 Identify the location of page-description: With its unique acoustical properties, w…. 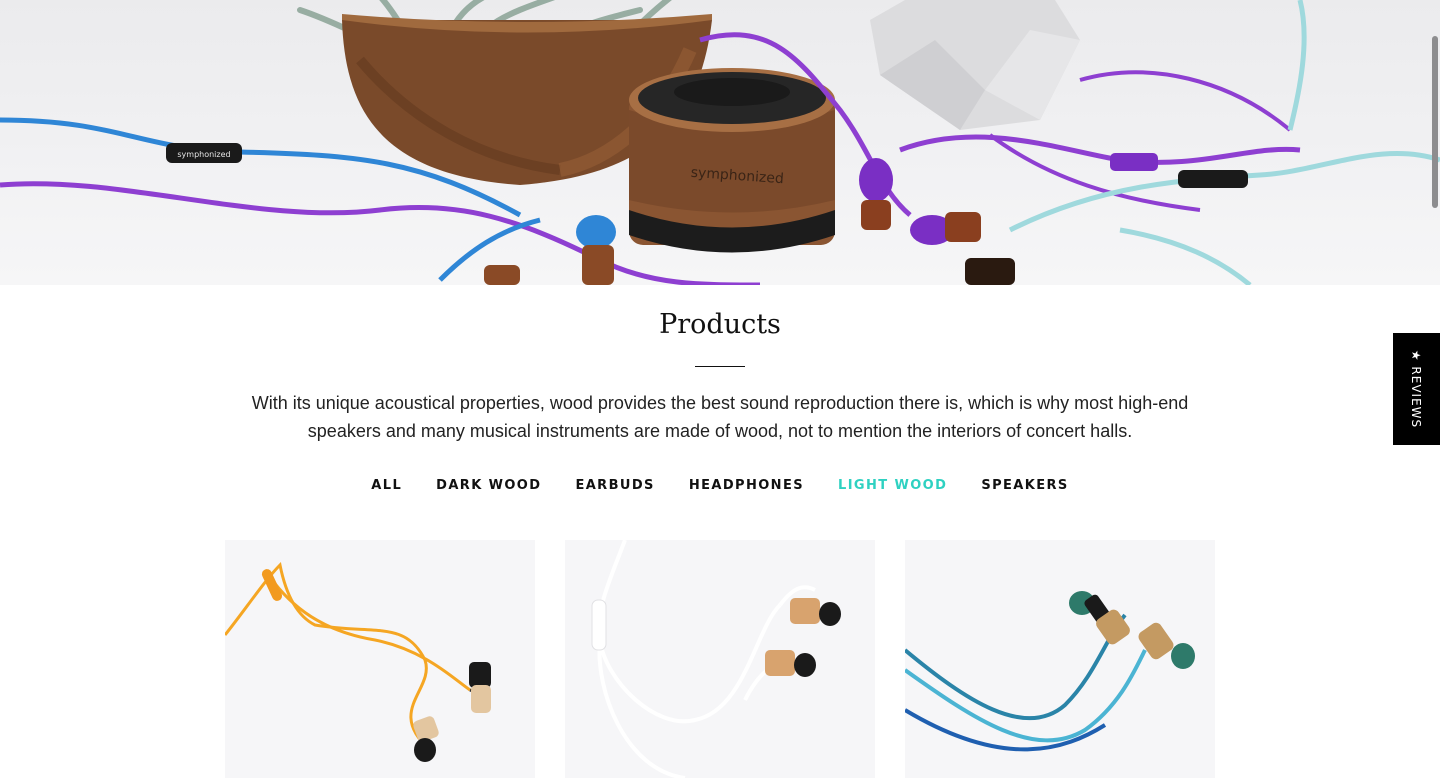
(720, 417).